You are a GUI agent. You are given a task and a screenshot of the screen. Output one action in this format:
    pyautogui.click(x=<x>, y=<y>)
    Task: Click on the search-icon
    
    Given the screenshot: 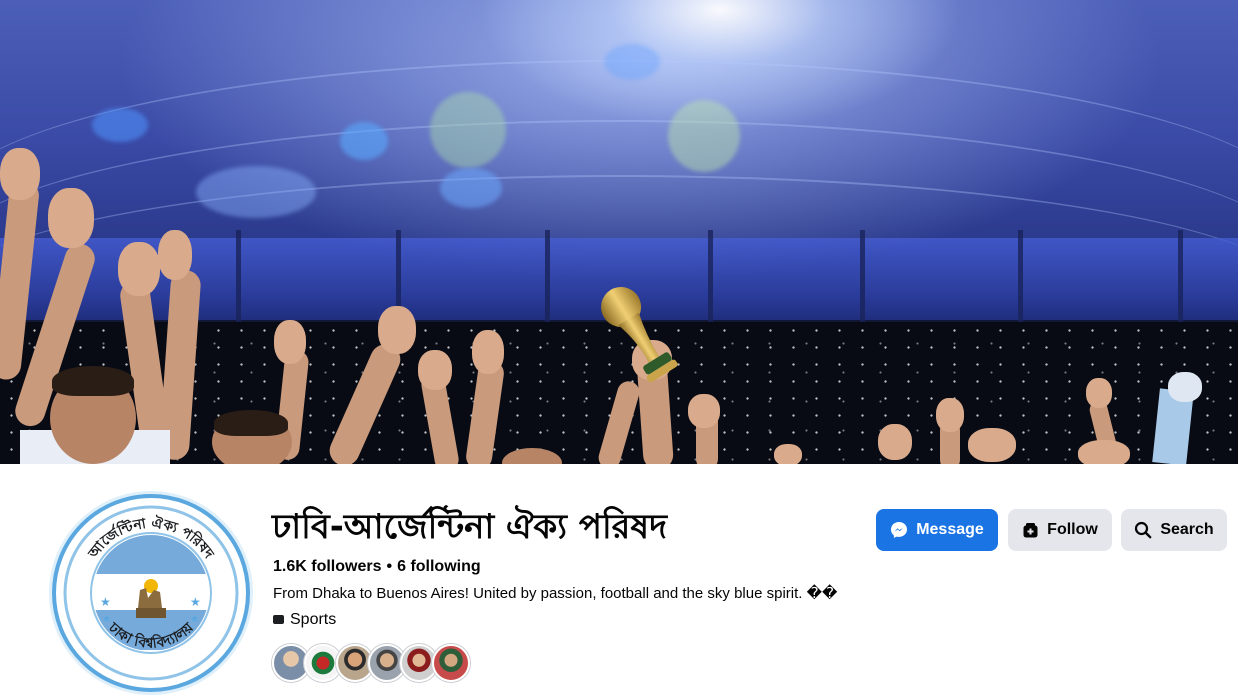 What is the action you would take?
    pyautogui.click(x=1143, y=530)
    